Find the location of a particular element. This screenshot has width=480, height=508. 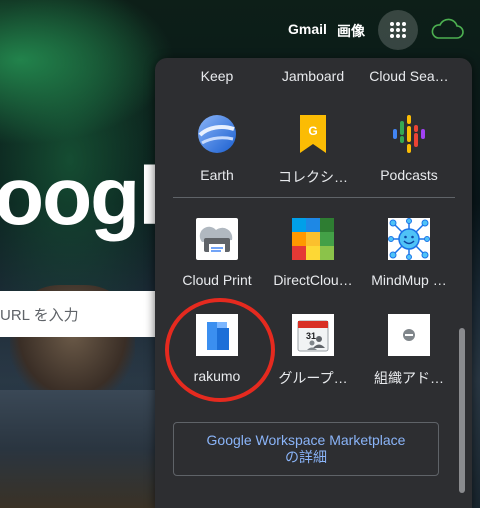

podcasts-icon is located at coordinates (409, 134).